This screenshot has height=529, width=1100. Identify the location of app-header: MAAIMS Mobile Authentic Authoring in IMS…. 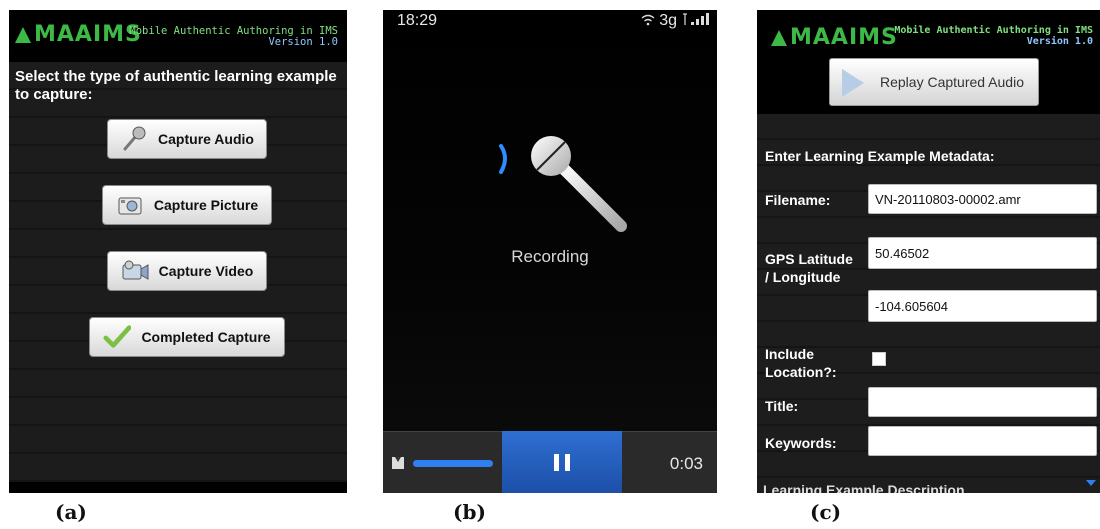
(178, 36).